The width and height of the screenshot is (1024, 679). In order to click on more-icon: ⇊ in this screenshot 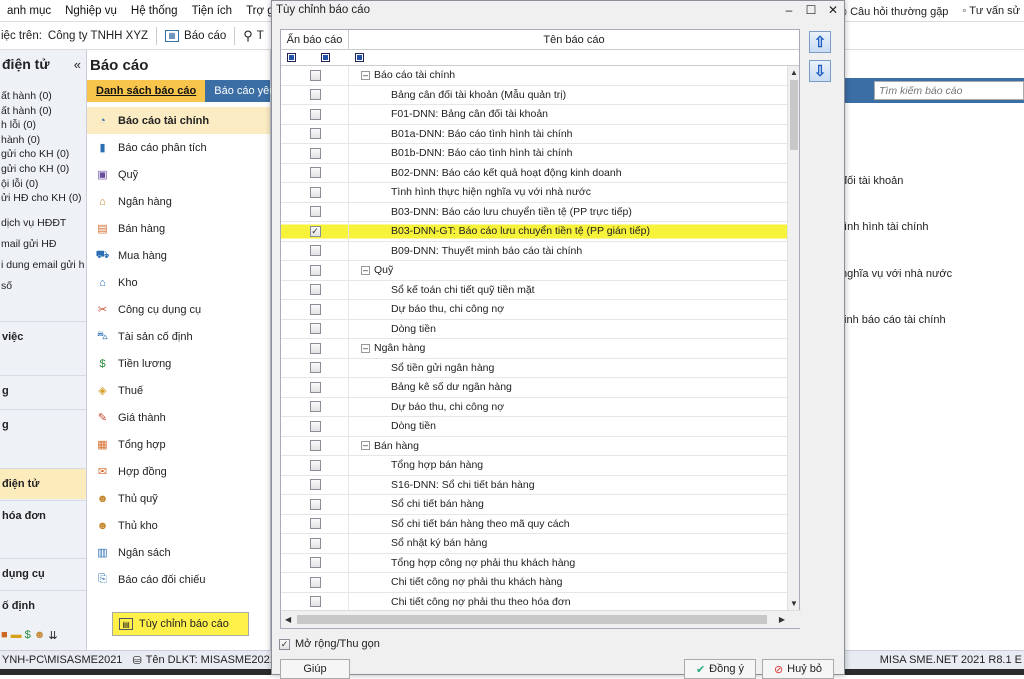, I will do `click(52, 635)`.